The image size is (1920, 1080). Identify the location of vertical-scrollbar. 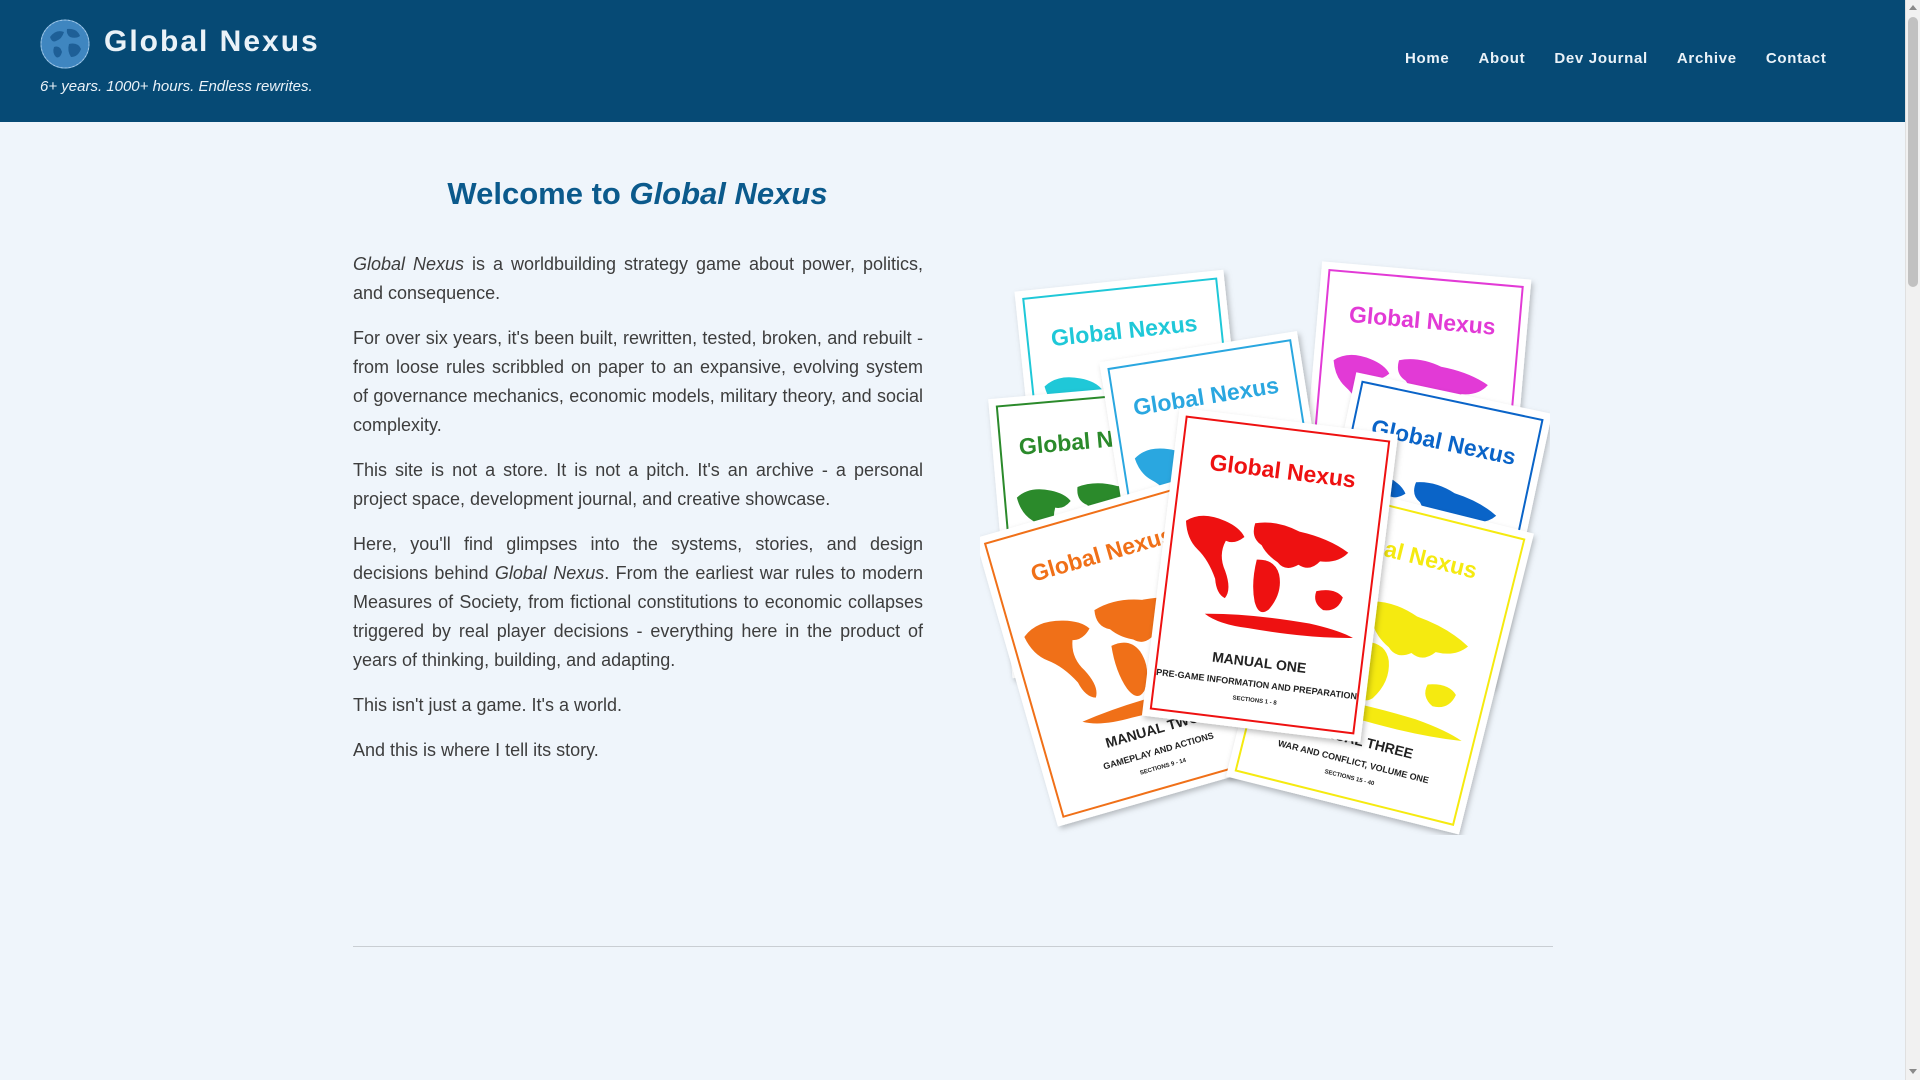
(1912, 540).